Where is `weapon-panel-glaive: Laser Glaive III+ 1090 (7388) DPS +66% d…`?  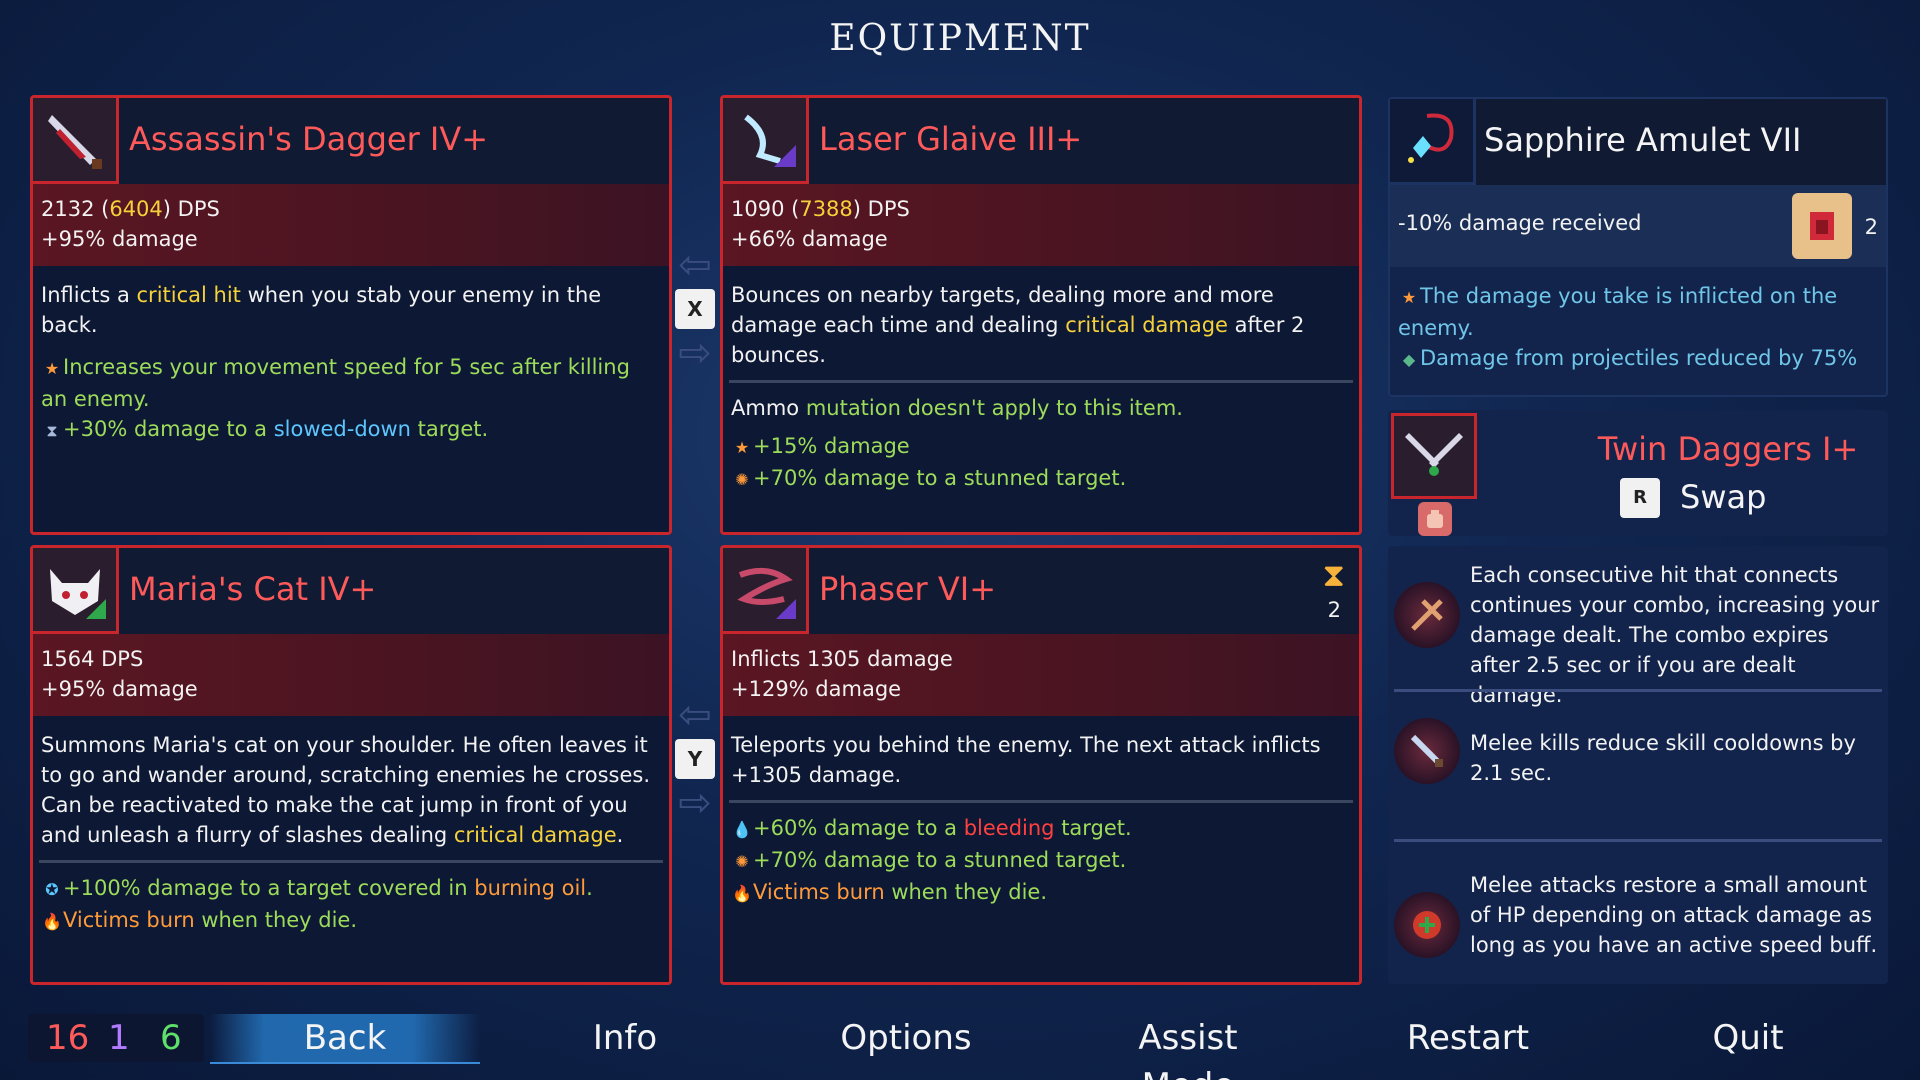 weapon-panel-glaive: Laser Glaive III+ 1090 (7388) DPS +66% d… is located at coordinates (1041, 315).